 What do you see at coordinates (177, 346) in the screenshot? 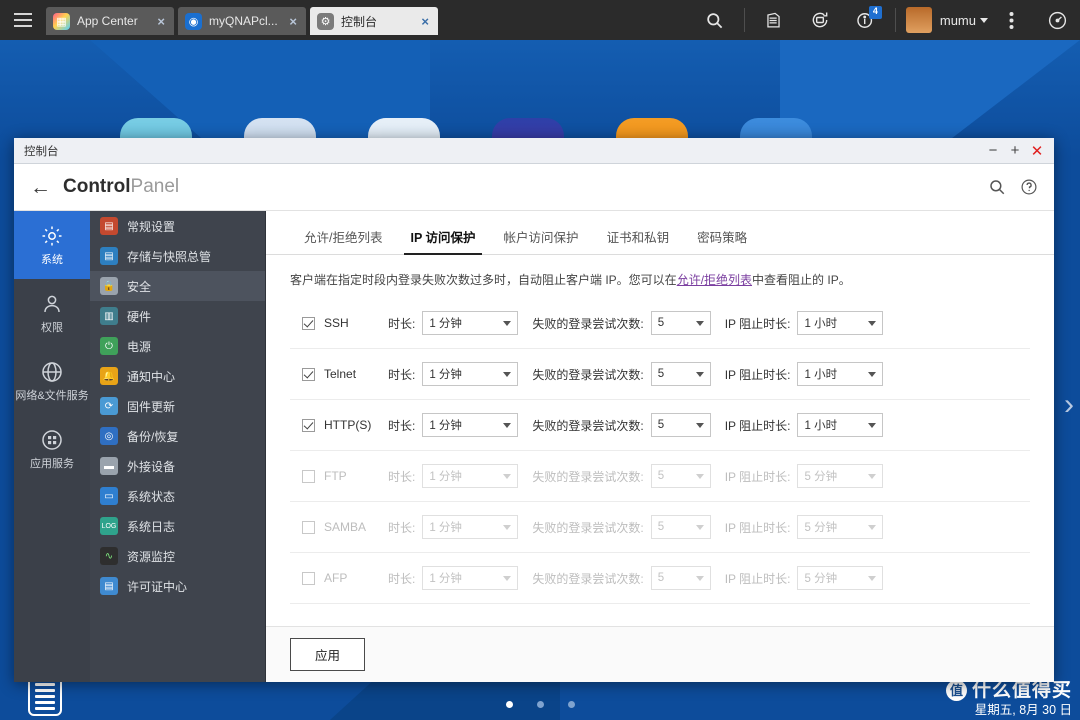
I see `menu-item-power: ⏻ 电源` at bounding box center [177, 346].